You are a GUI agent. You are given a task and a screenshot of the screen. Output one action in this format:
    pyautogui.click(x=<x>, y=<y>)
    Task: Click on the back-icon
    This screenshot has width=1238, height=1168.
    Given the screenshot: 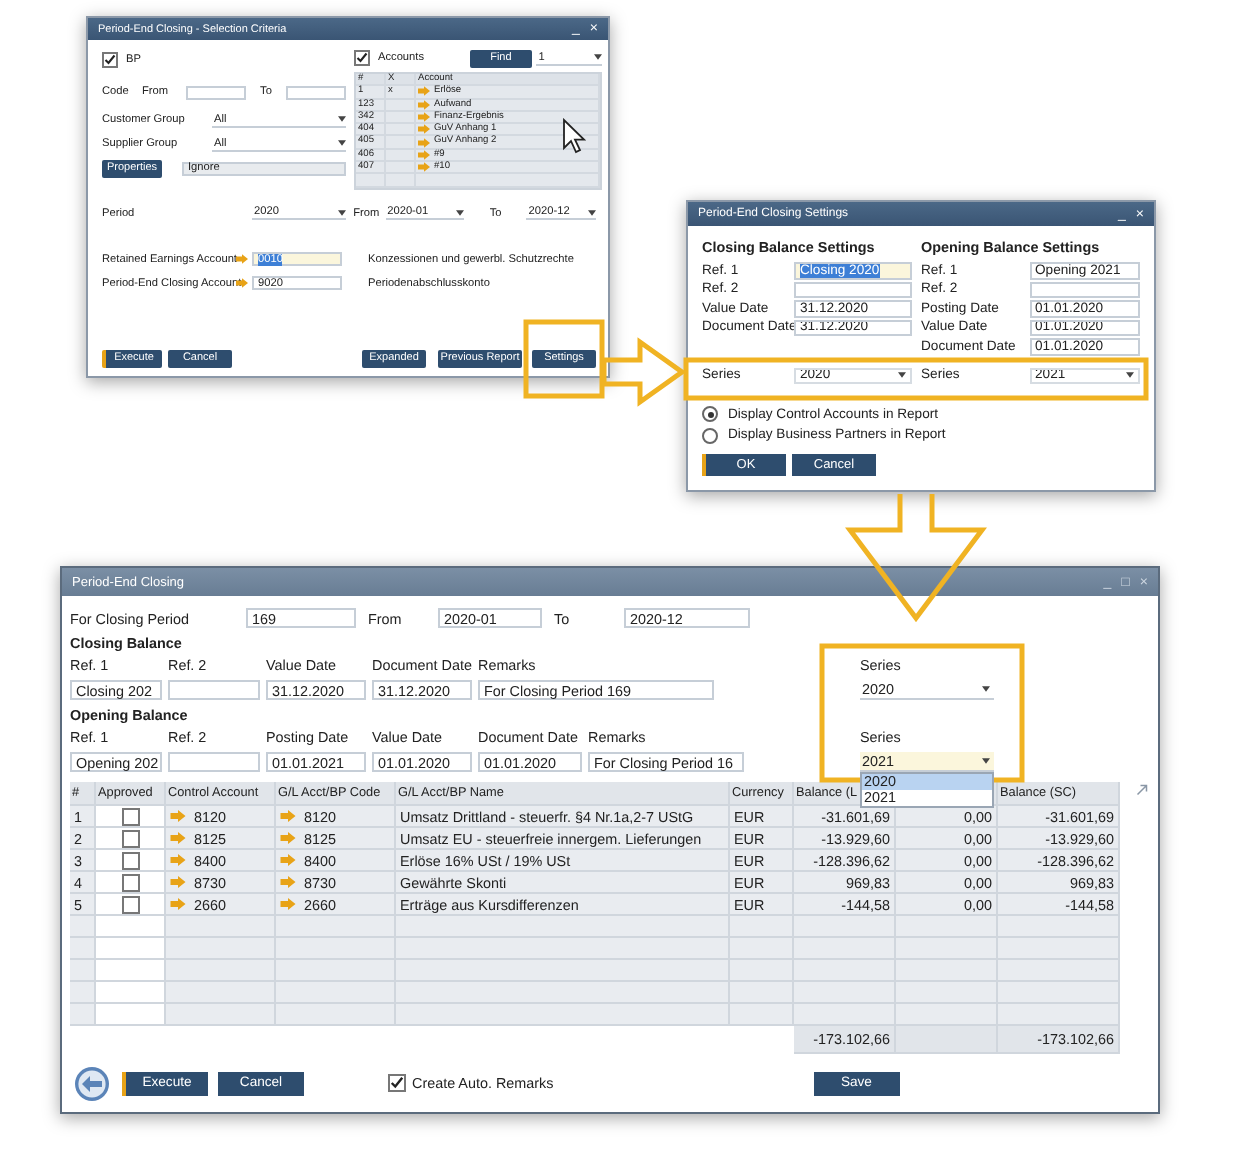 What is the action you would take?
    pyautogui.click(x=92, y=1083)
    